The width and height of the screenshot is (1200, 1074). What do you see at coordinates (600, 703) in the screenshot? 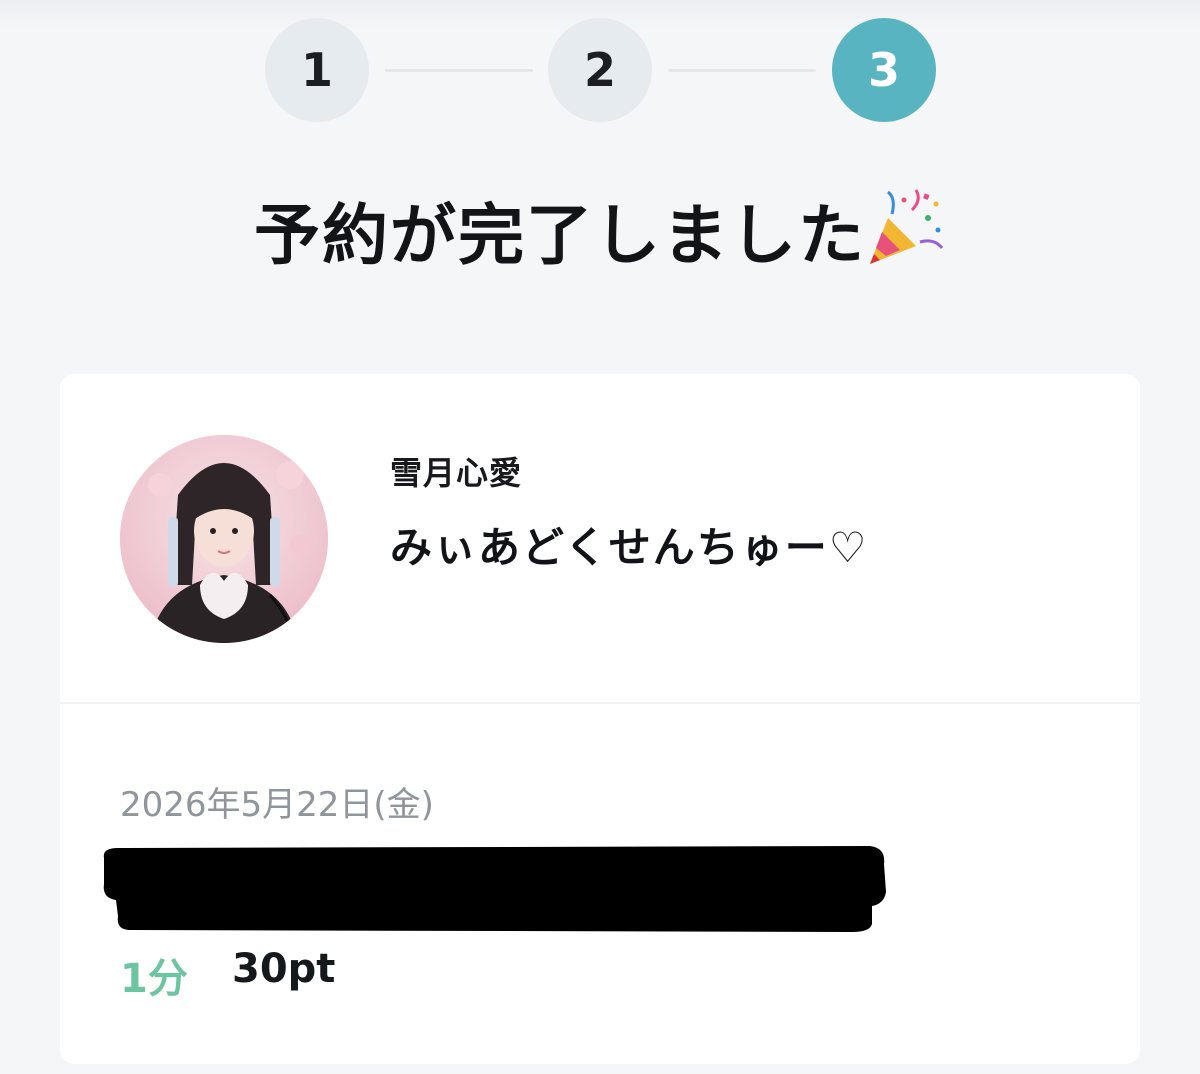
I see `divider` at bounding box center [600, 703].